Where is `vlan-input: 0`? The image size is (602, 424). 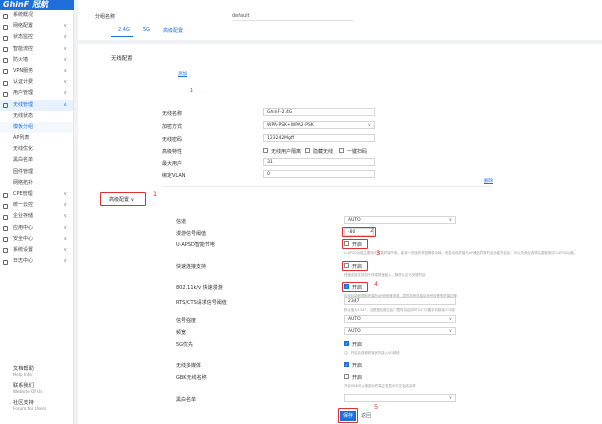 vlan-input: 0 is located at coordinates (319, 174).